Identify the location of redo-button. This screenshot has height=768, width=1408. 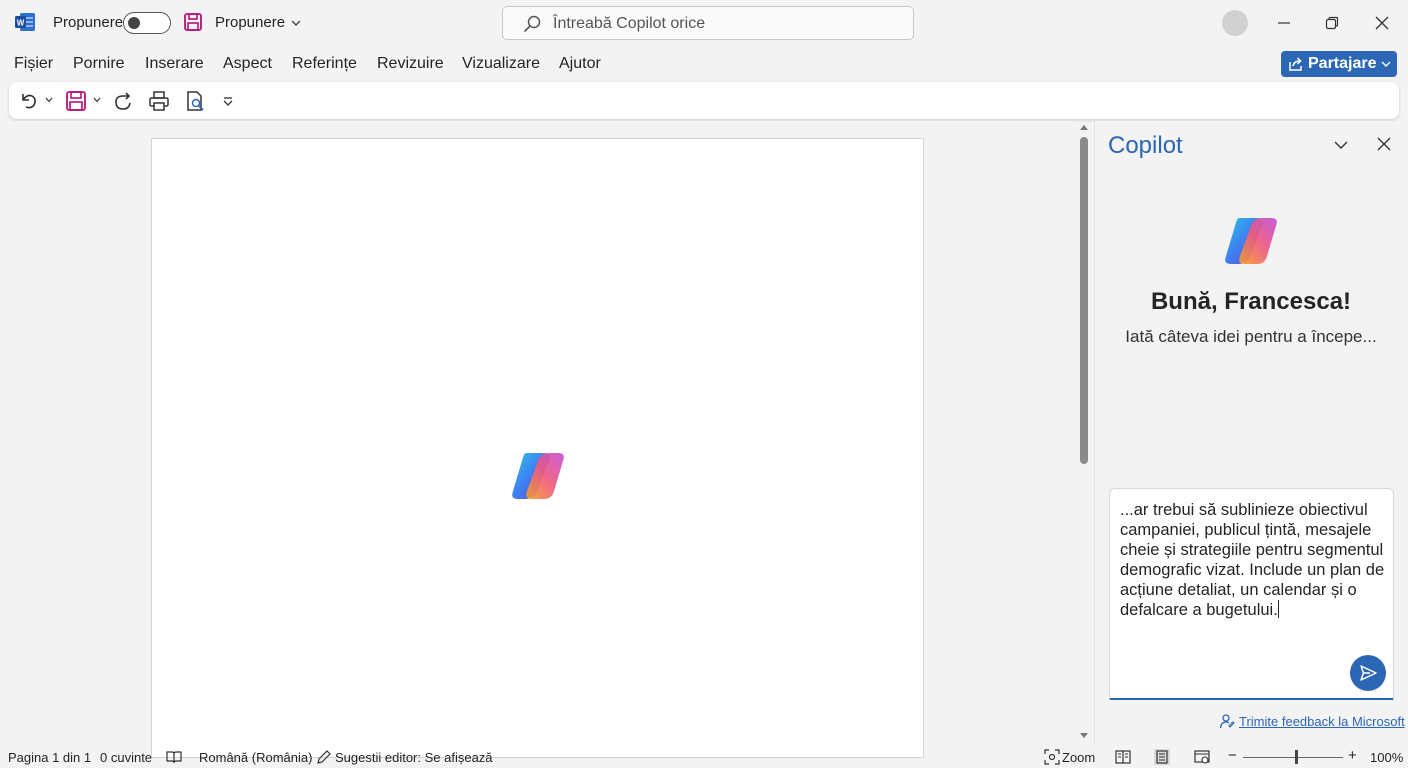
(123, 101).